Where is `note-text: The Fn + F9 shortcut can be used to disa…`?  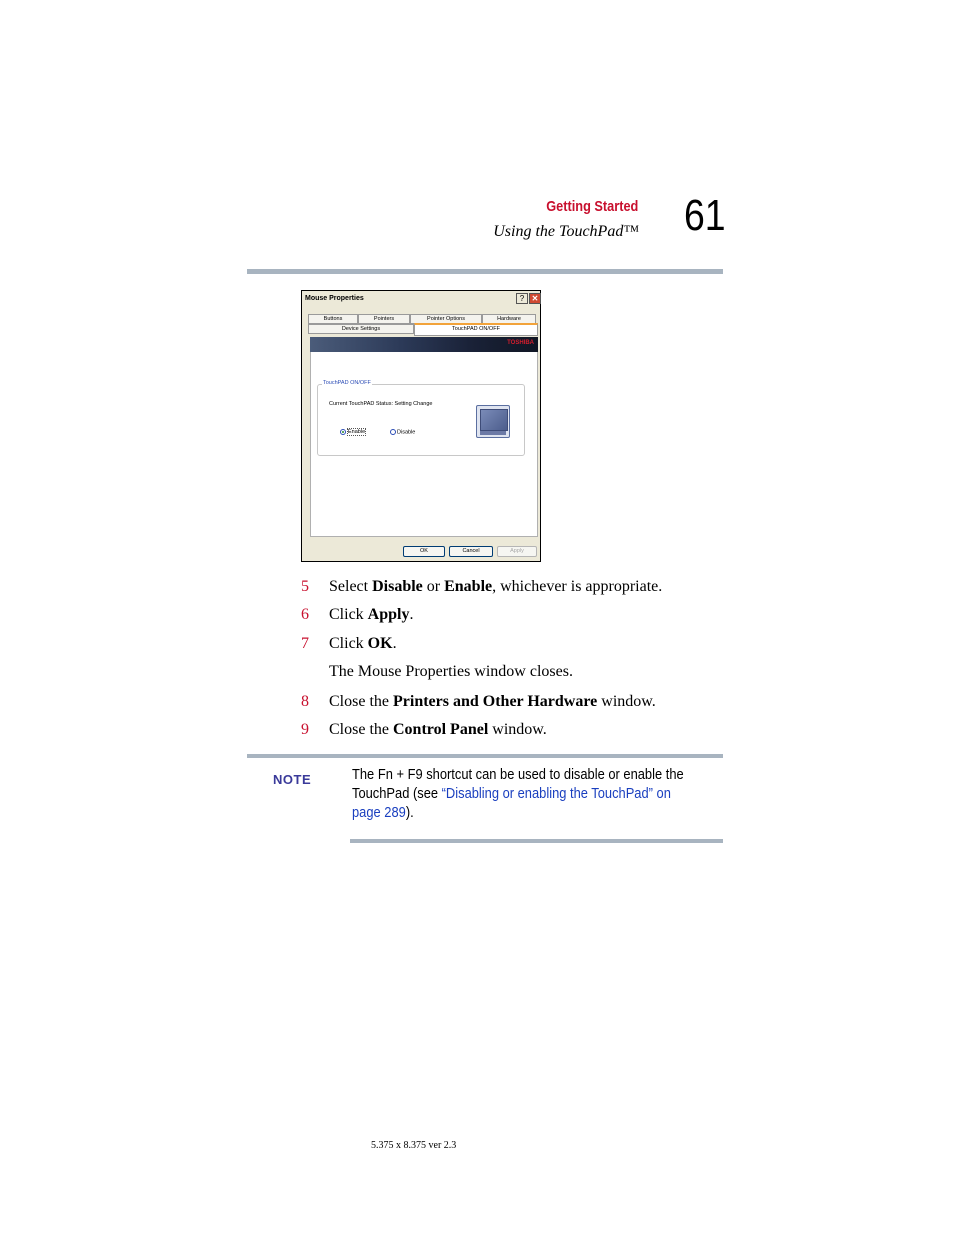
note-text: The Fn + F9 shortcut can be used to disa… is located at coordinates (518, 793).